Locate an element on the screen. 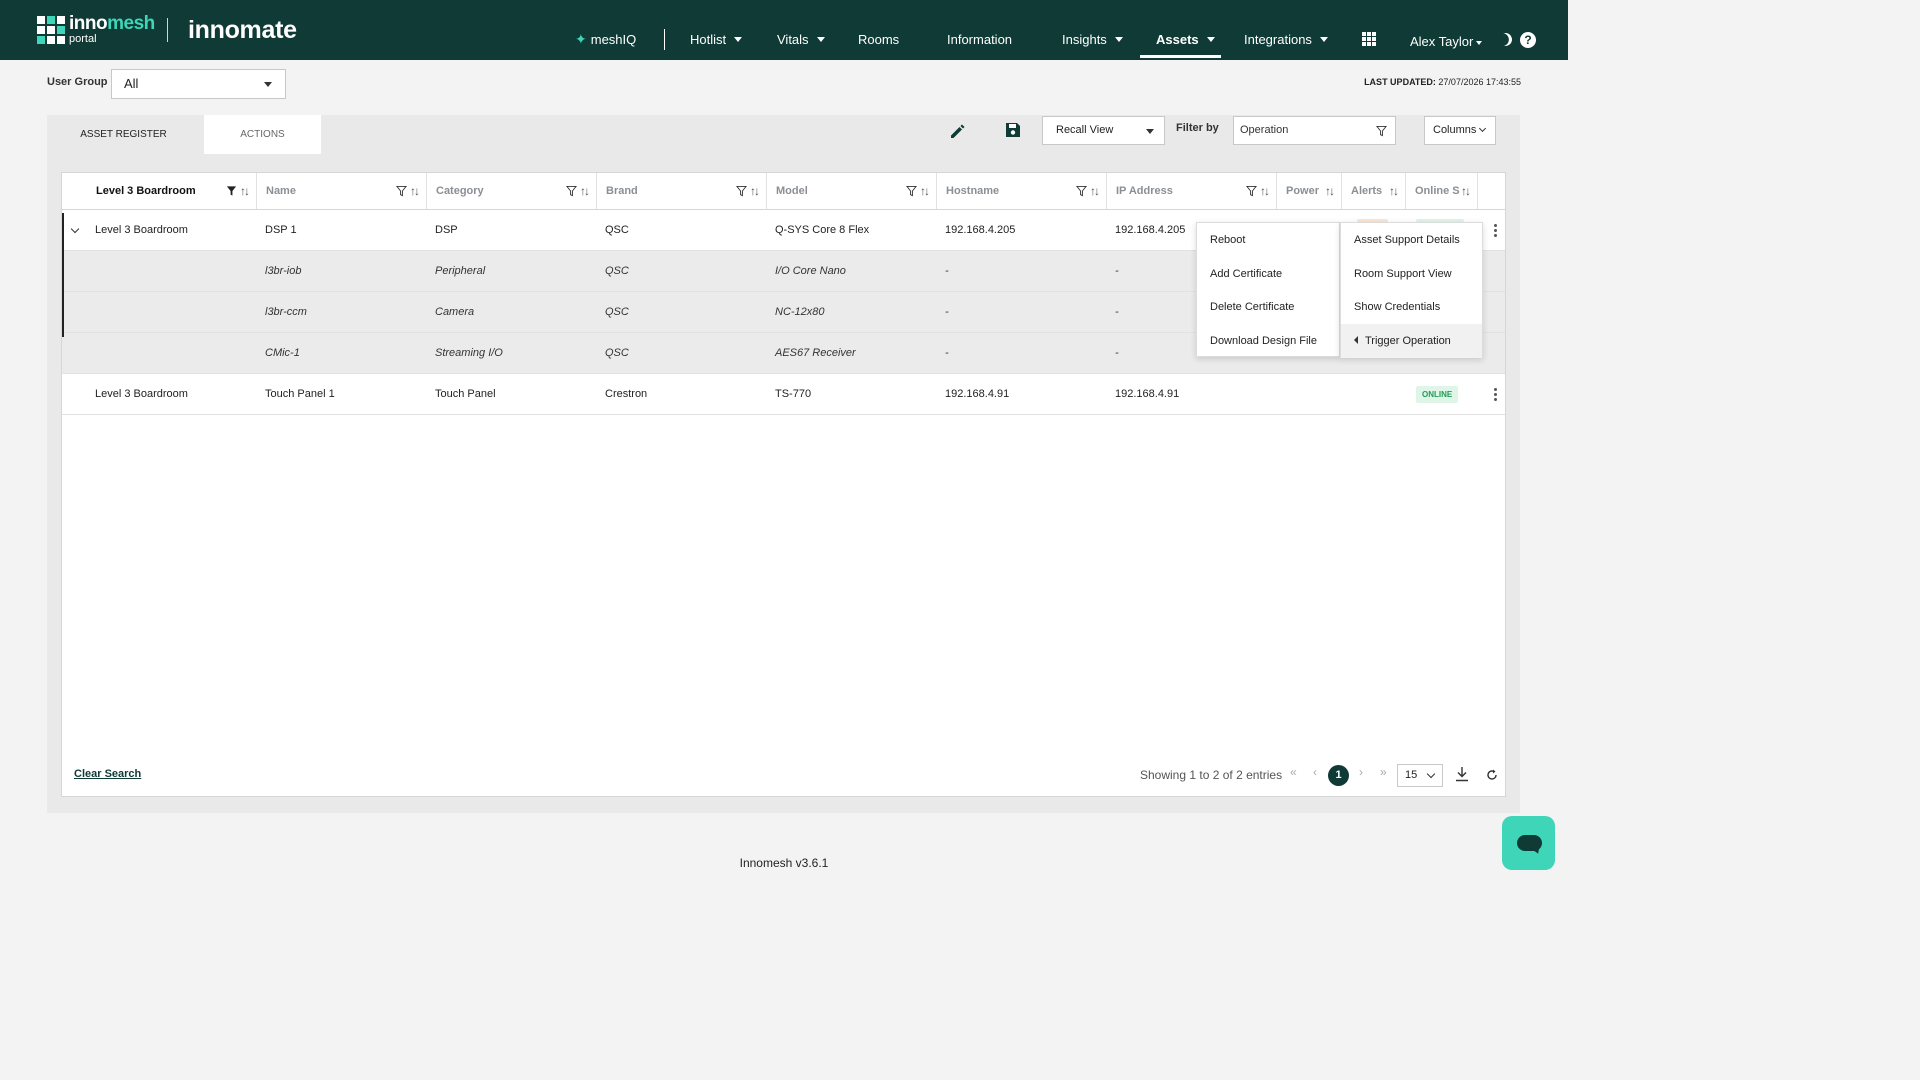 The width and height of the screenshot is (1920, 1080). last-page-button: » is located at coordinates (1383, 772).